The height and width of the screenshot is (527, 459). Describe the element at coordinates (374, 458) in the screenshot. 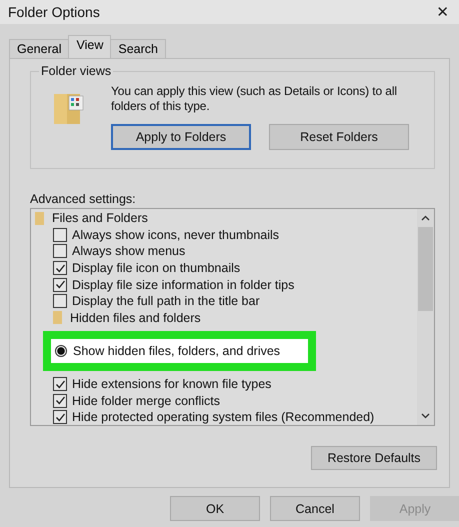

I see `restore-defaults-button: Restore Defaults` at that location.